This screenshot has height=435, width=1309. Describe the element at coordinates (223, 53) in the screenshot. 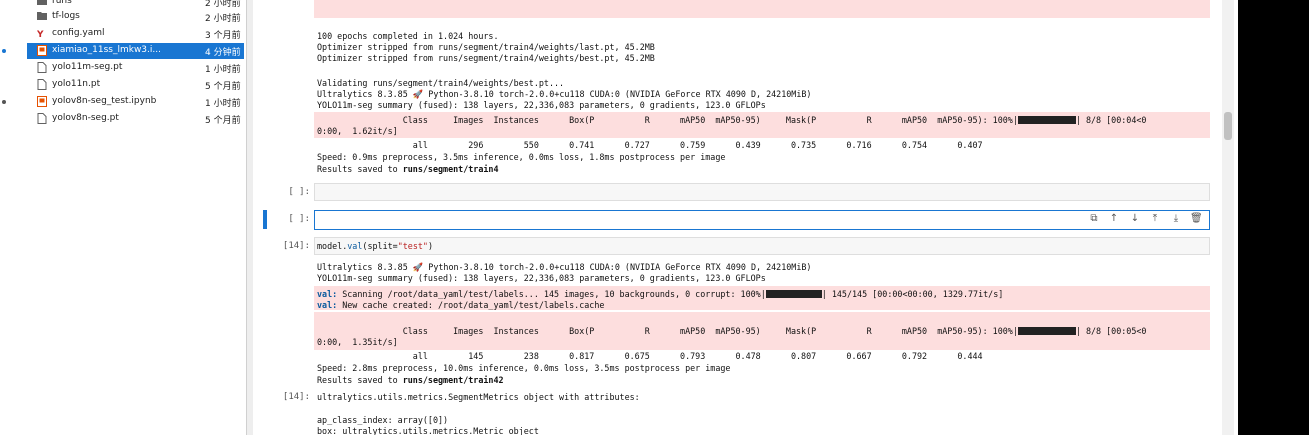

I see `file-modified: 4 分钟前` at that location.